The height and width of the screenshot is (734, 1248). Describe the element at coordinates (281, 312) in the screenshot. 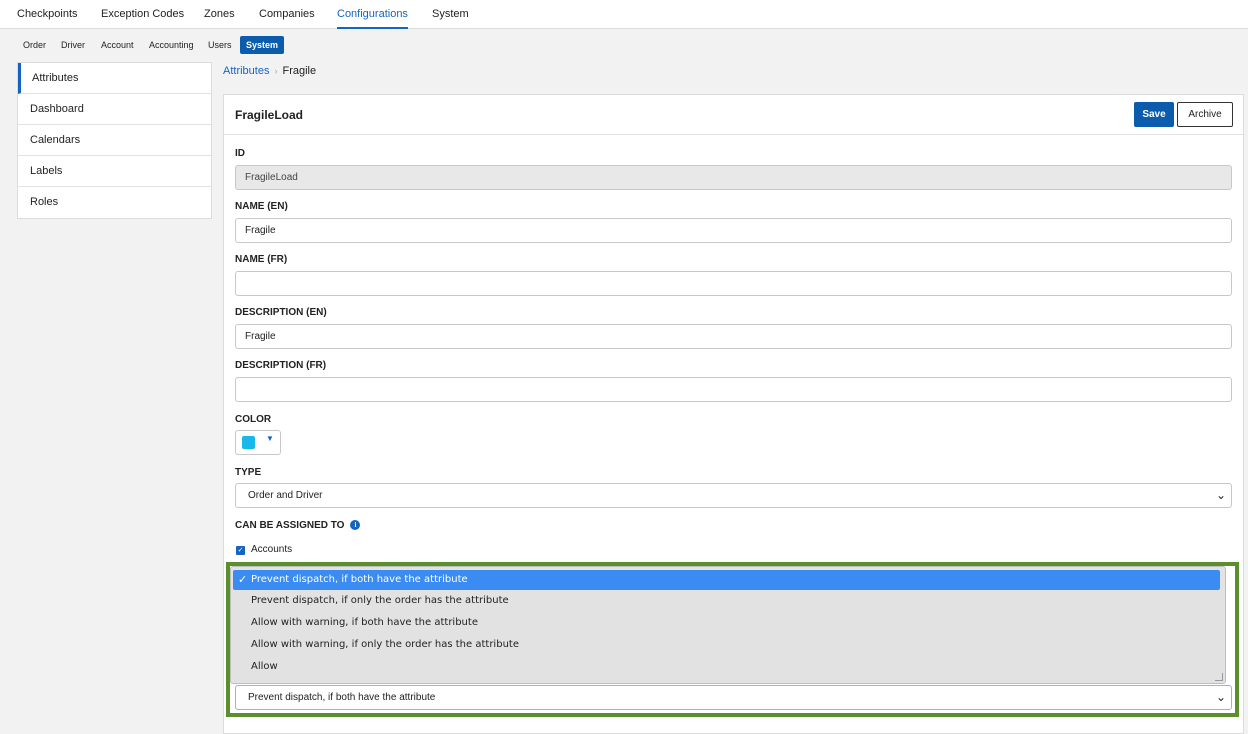

I see `description-en-label: DESCRIPTION (EN)` at that location.